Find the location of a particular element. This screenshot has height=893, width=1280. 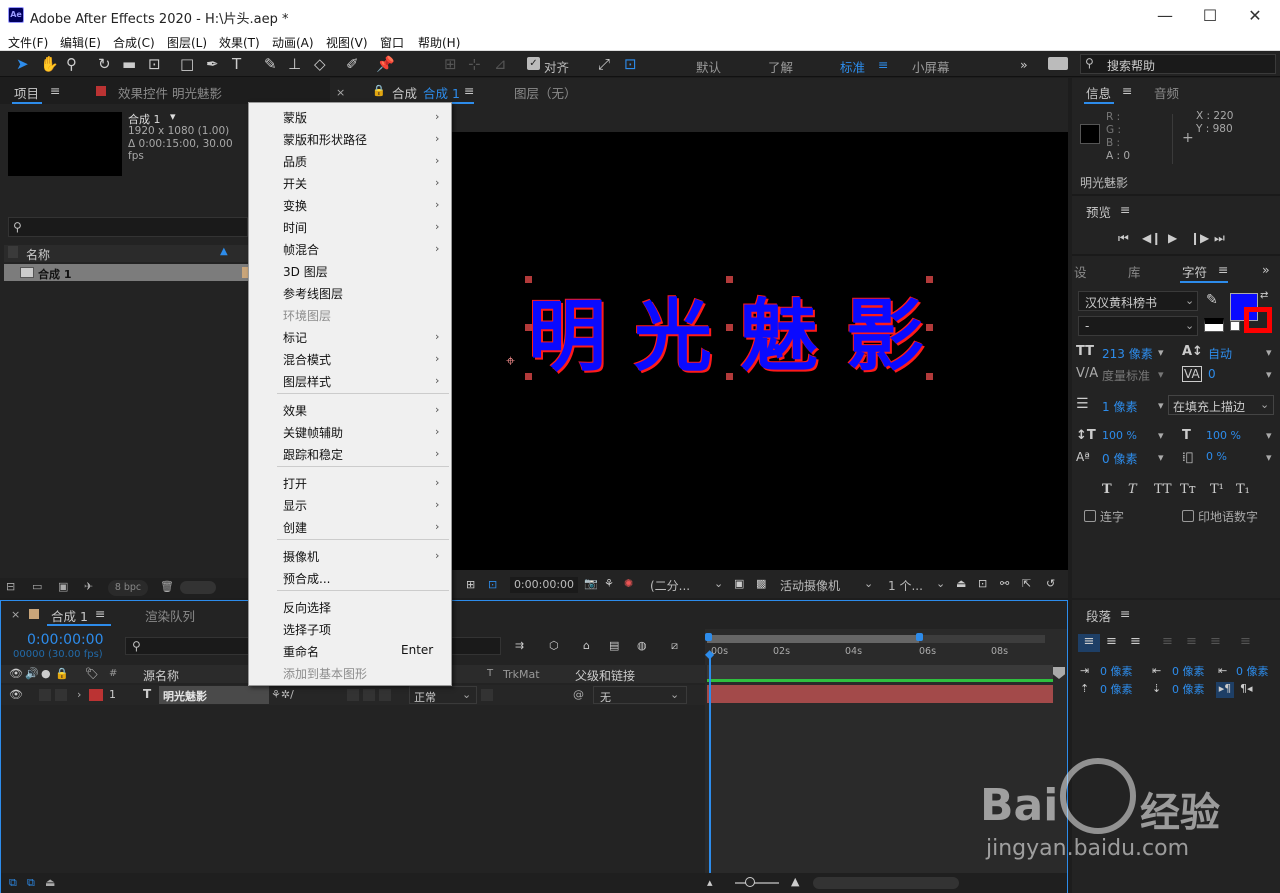

menu-window: 窗口 is located at coordinates (392, 42).